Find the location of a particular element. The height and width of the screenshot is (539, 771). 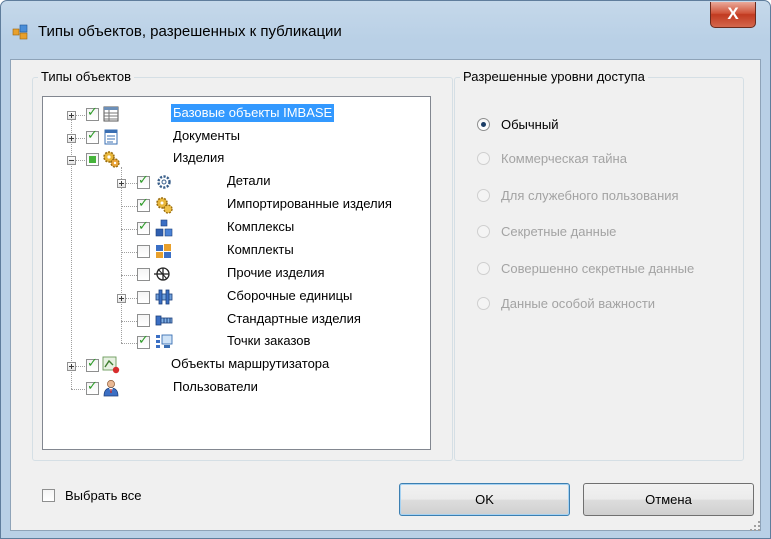

cancel-button: Отмена is located at coordinates (668, 499).